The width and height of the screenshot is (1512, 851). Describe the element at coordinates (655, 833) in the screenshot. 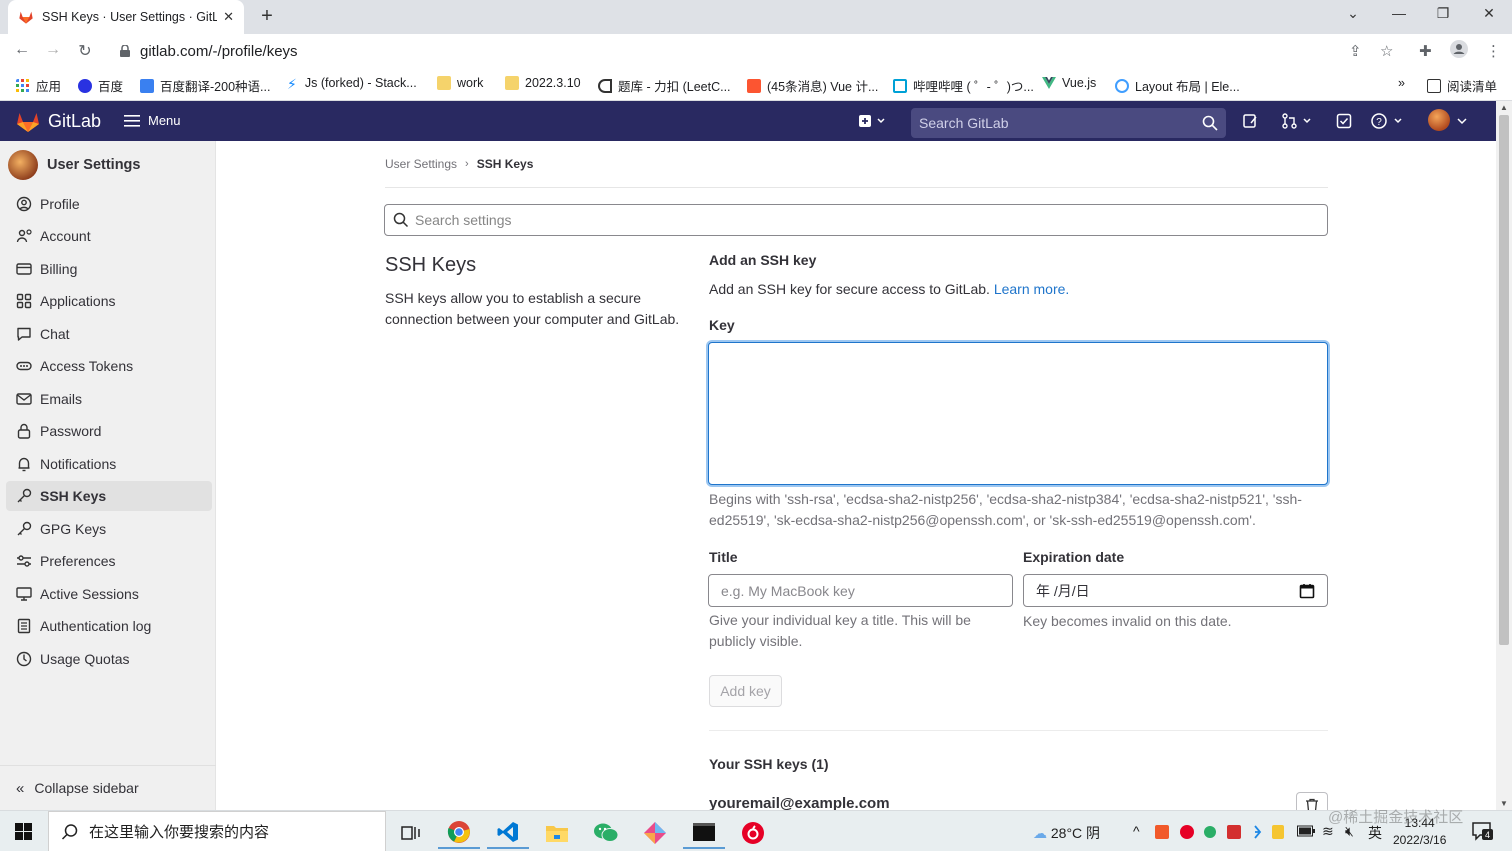

I see `app-diamond-taskbar-icon` at that location.